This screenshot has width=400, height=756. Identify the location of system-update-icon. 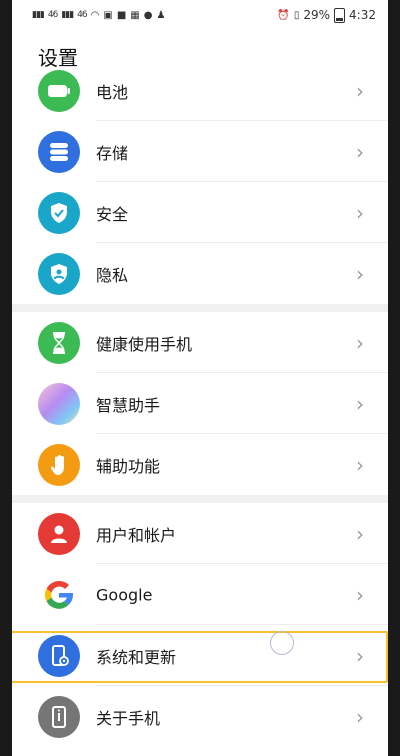
(59, 655).